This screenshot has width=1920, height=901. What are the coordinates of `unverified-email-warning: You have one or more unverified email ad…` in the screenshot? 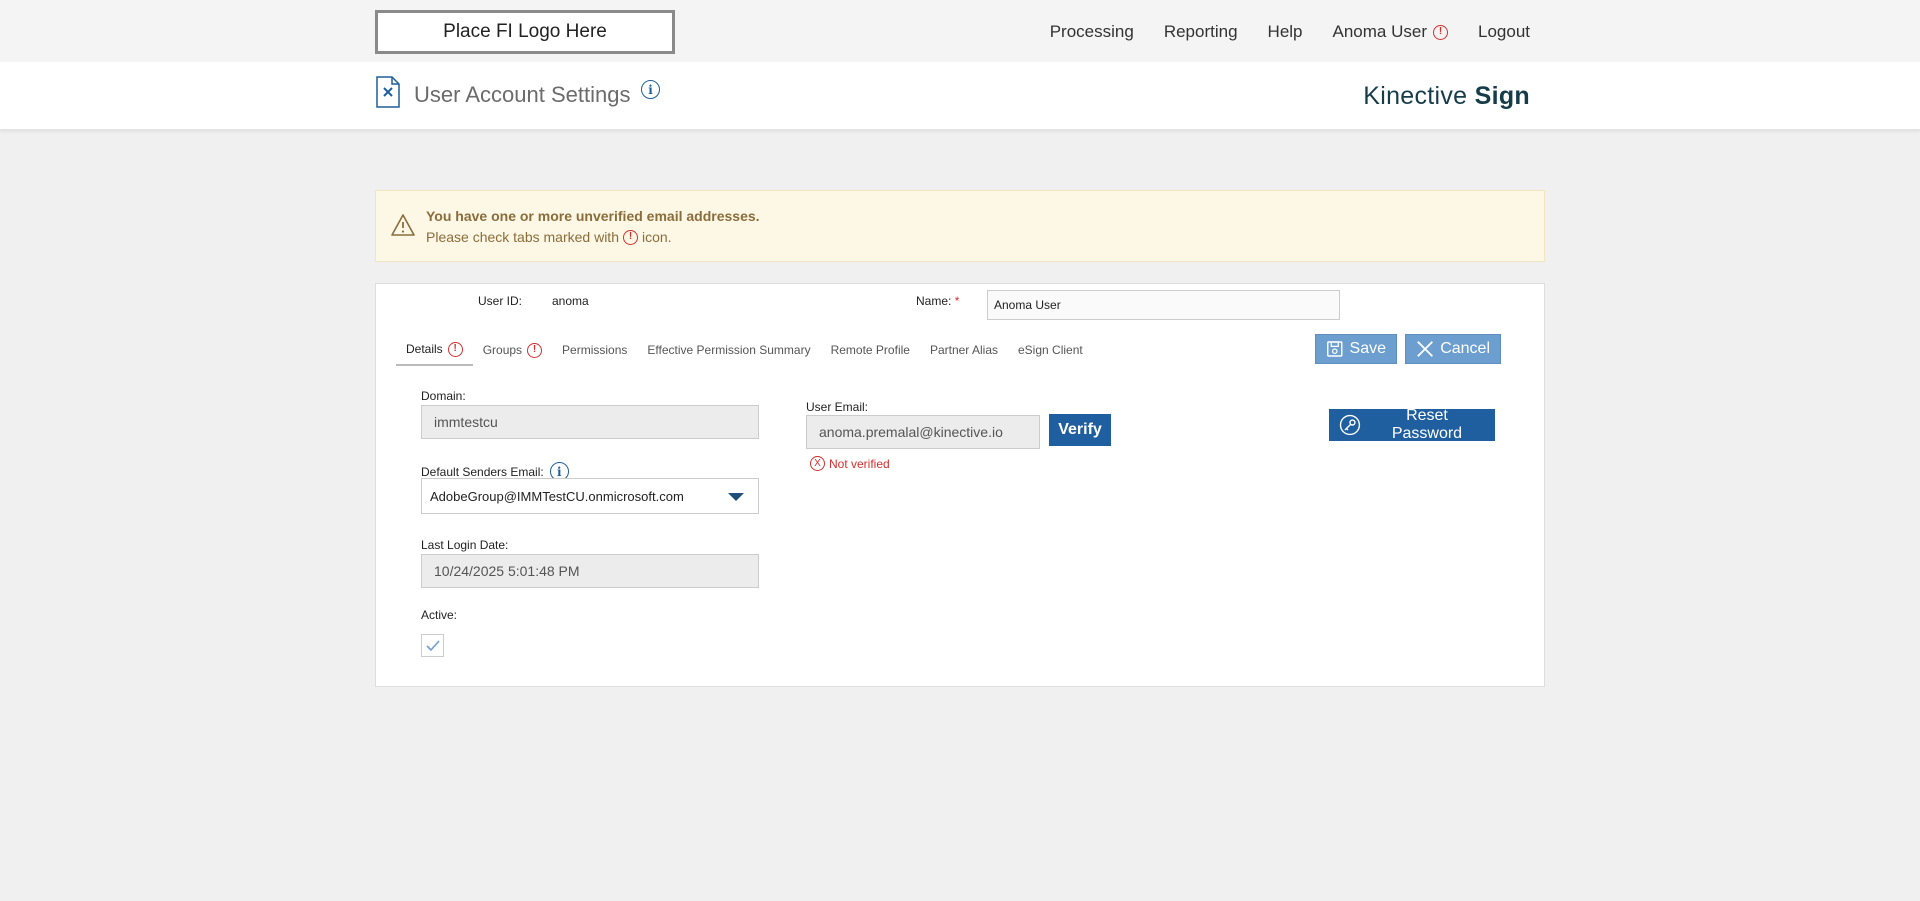 It's located at (960, 226).